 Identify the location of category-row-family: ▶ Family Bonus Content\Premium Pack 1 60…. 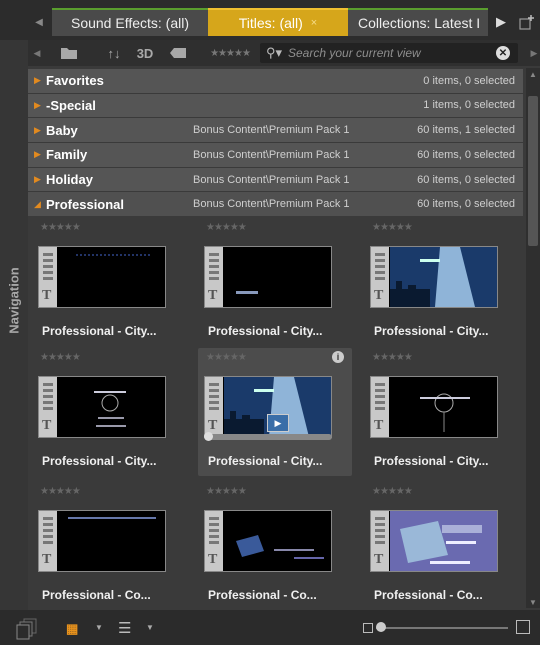
(275, 155).